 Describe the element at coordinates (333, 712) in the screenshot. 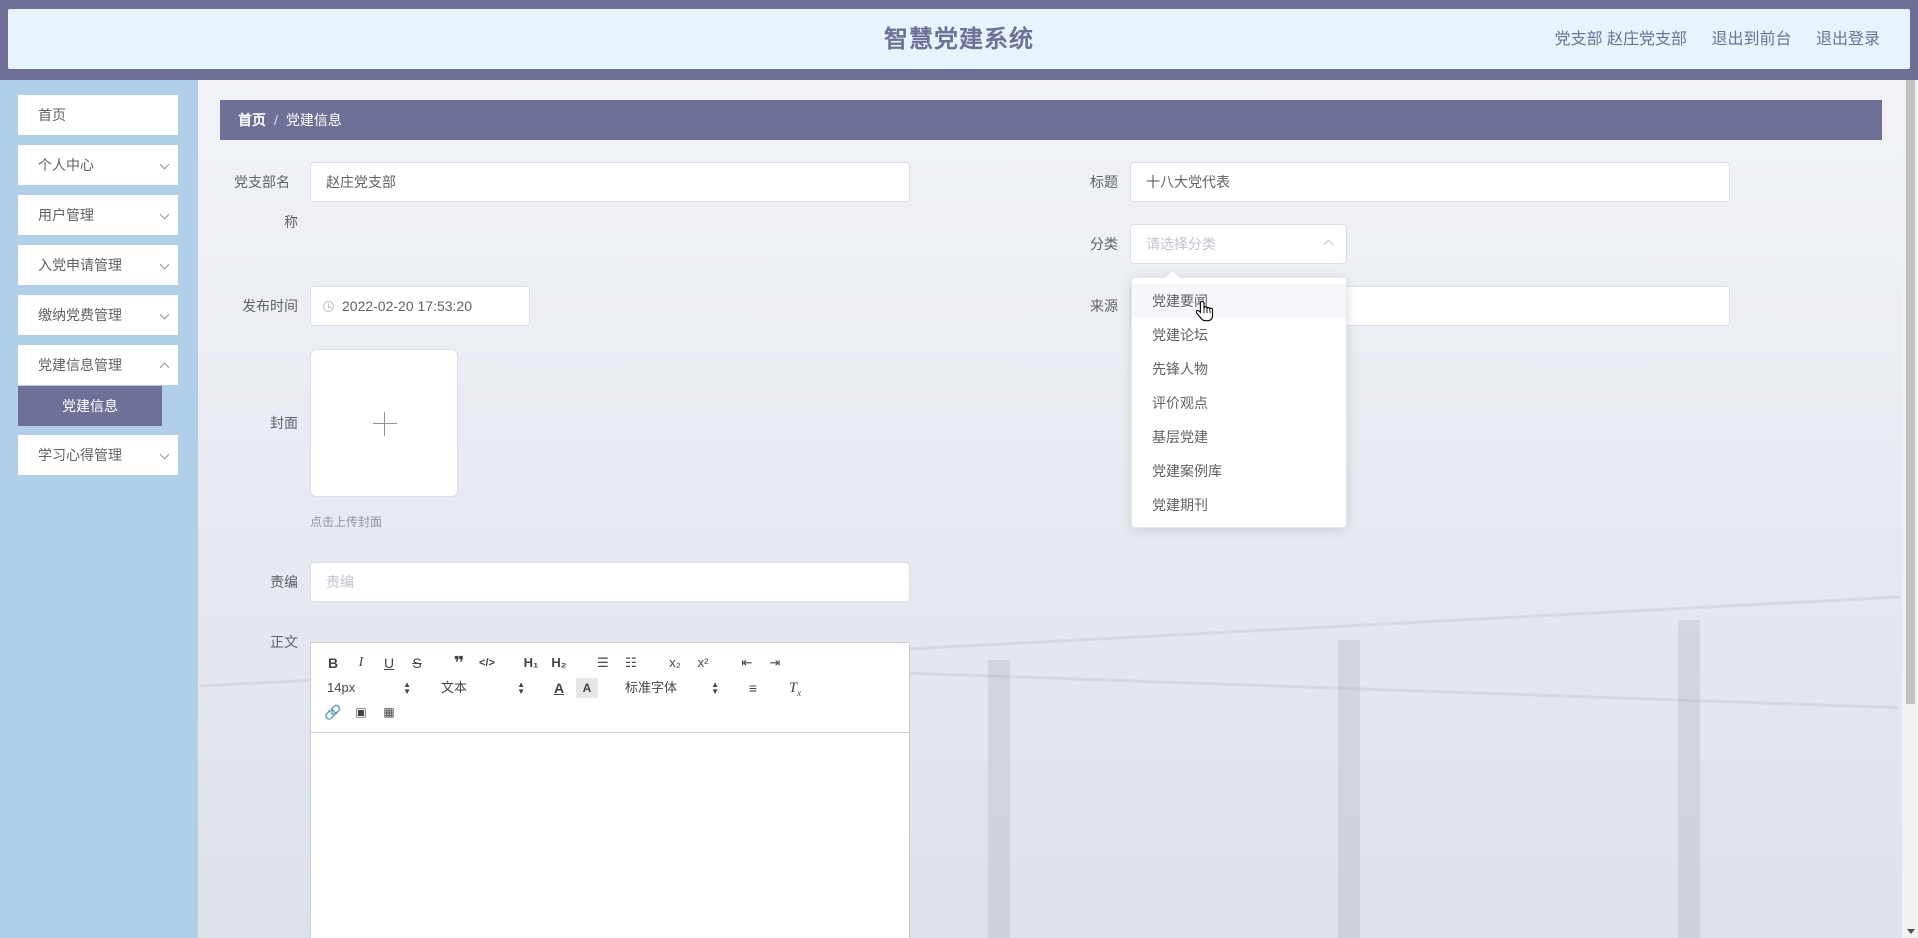

I see `link-icon: 🔗` at that location.